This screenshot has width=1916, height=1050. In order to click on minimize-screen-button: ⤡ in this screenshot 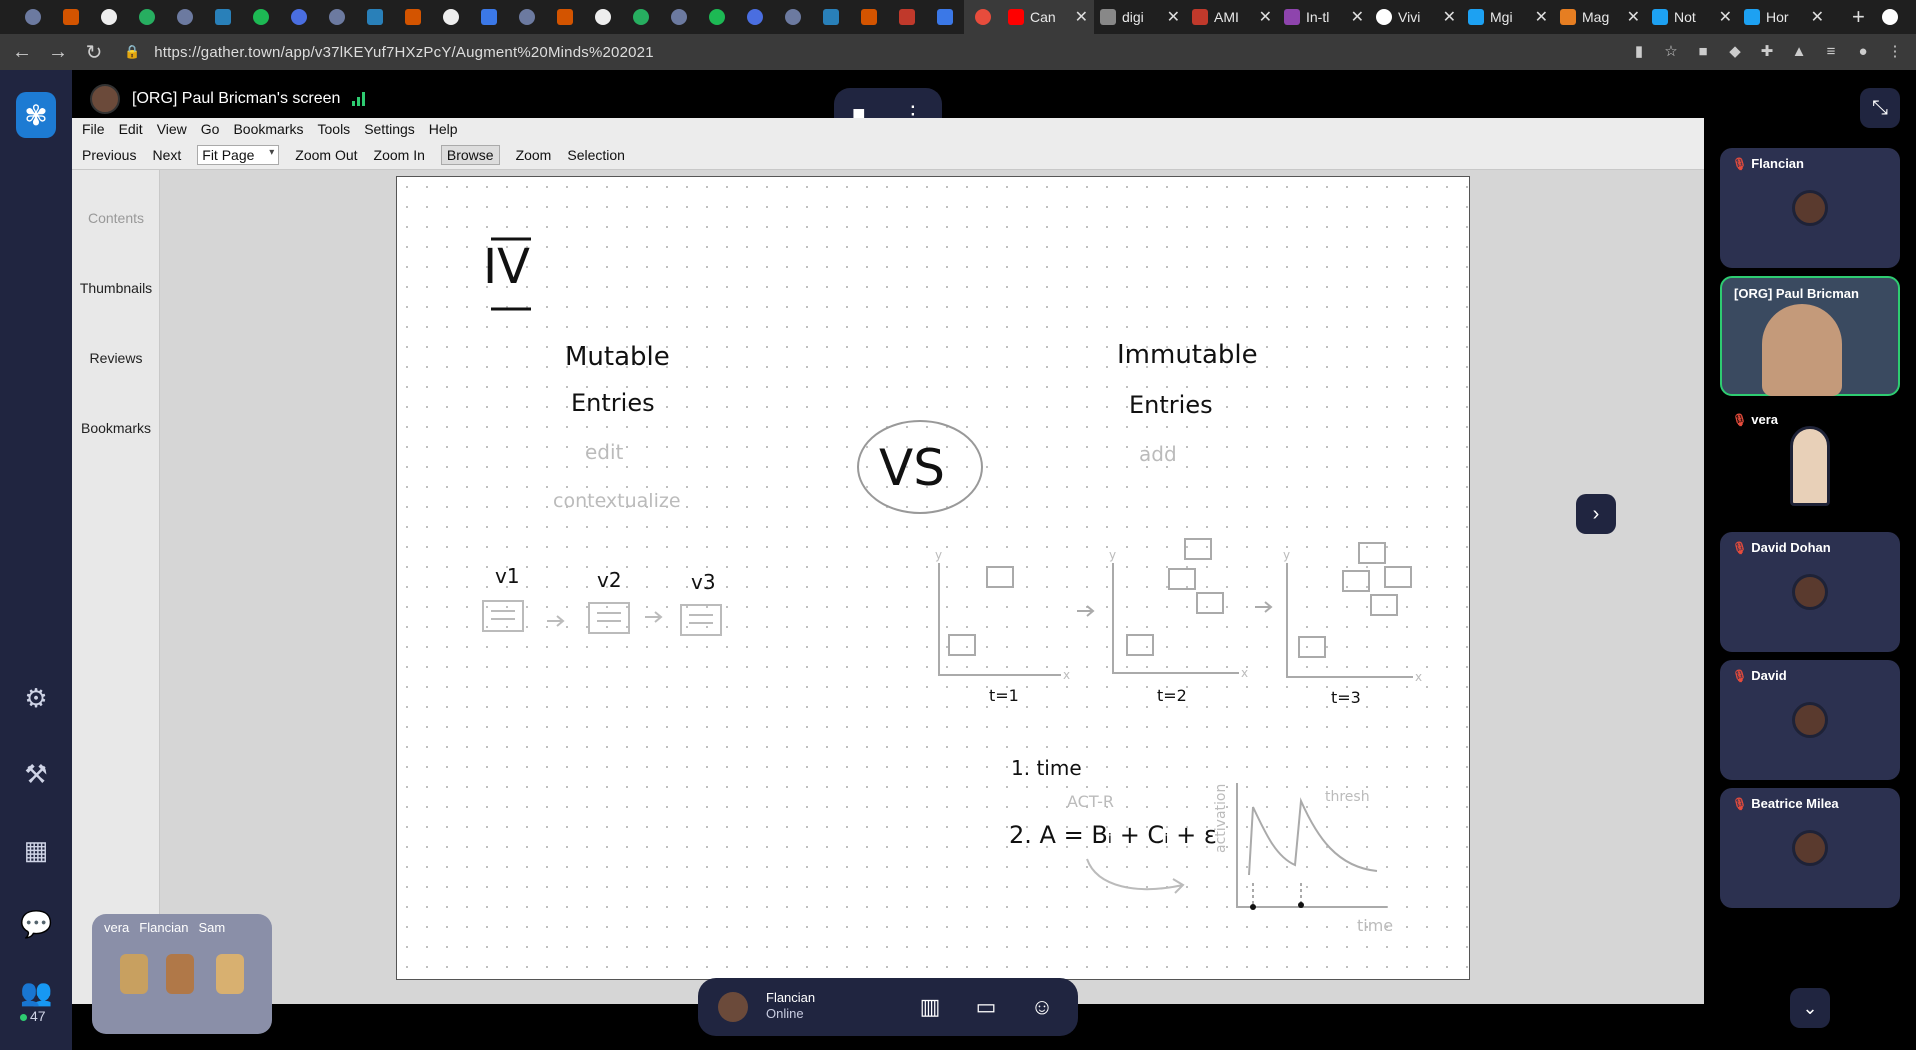, I will do `click(1880, 108)`.